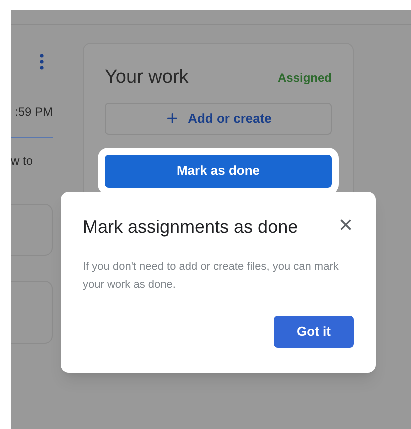  I want to click on got-it-button: Got it, so click(314, 332).